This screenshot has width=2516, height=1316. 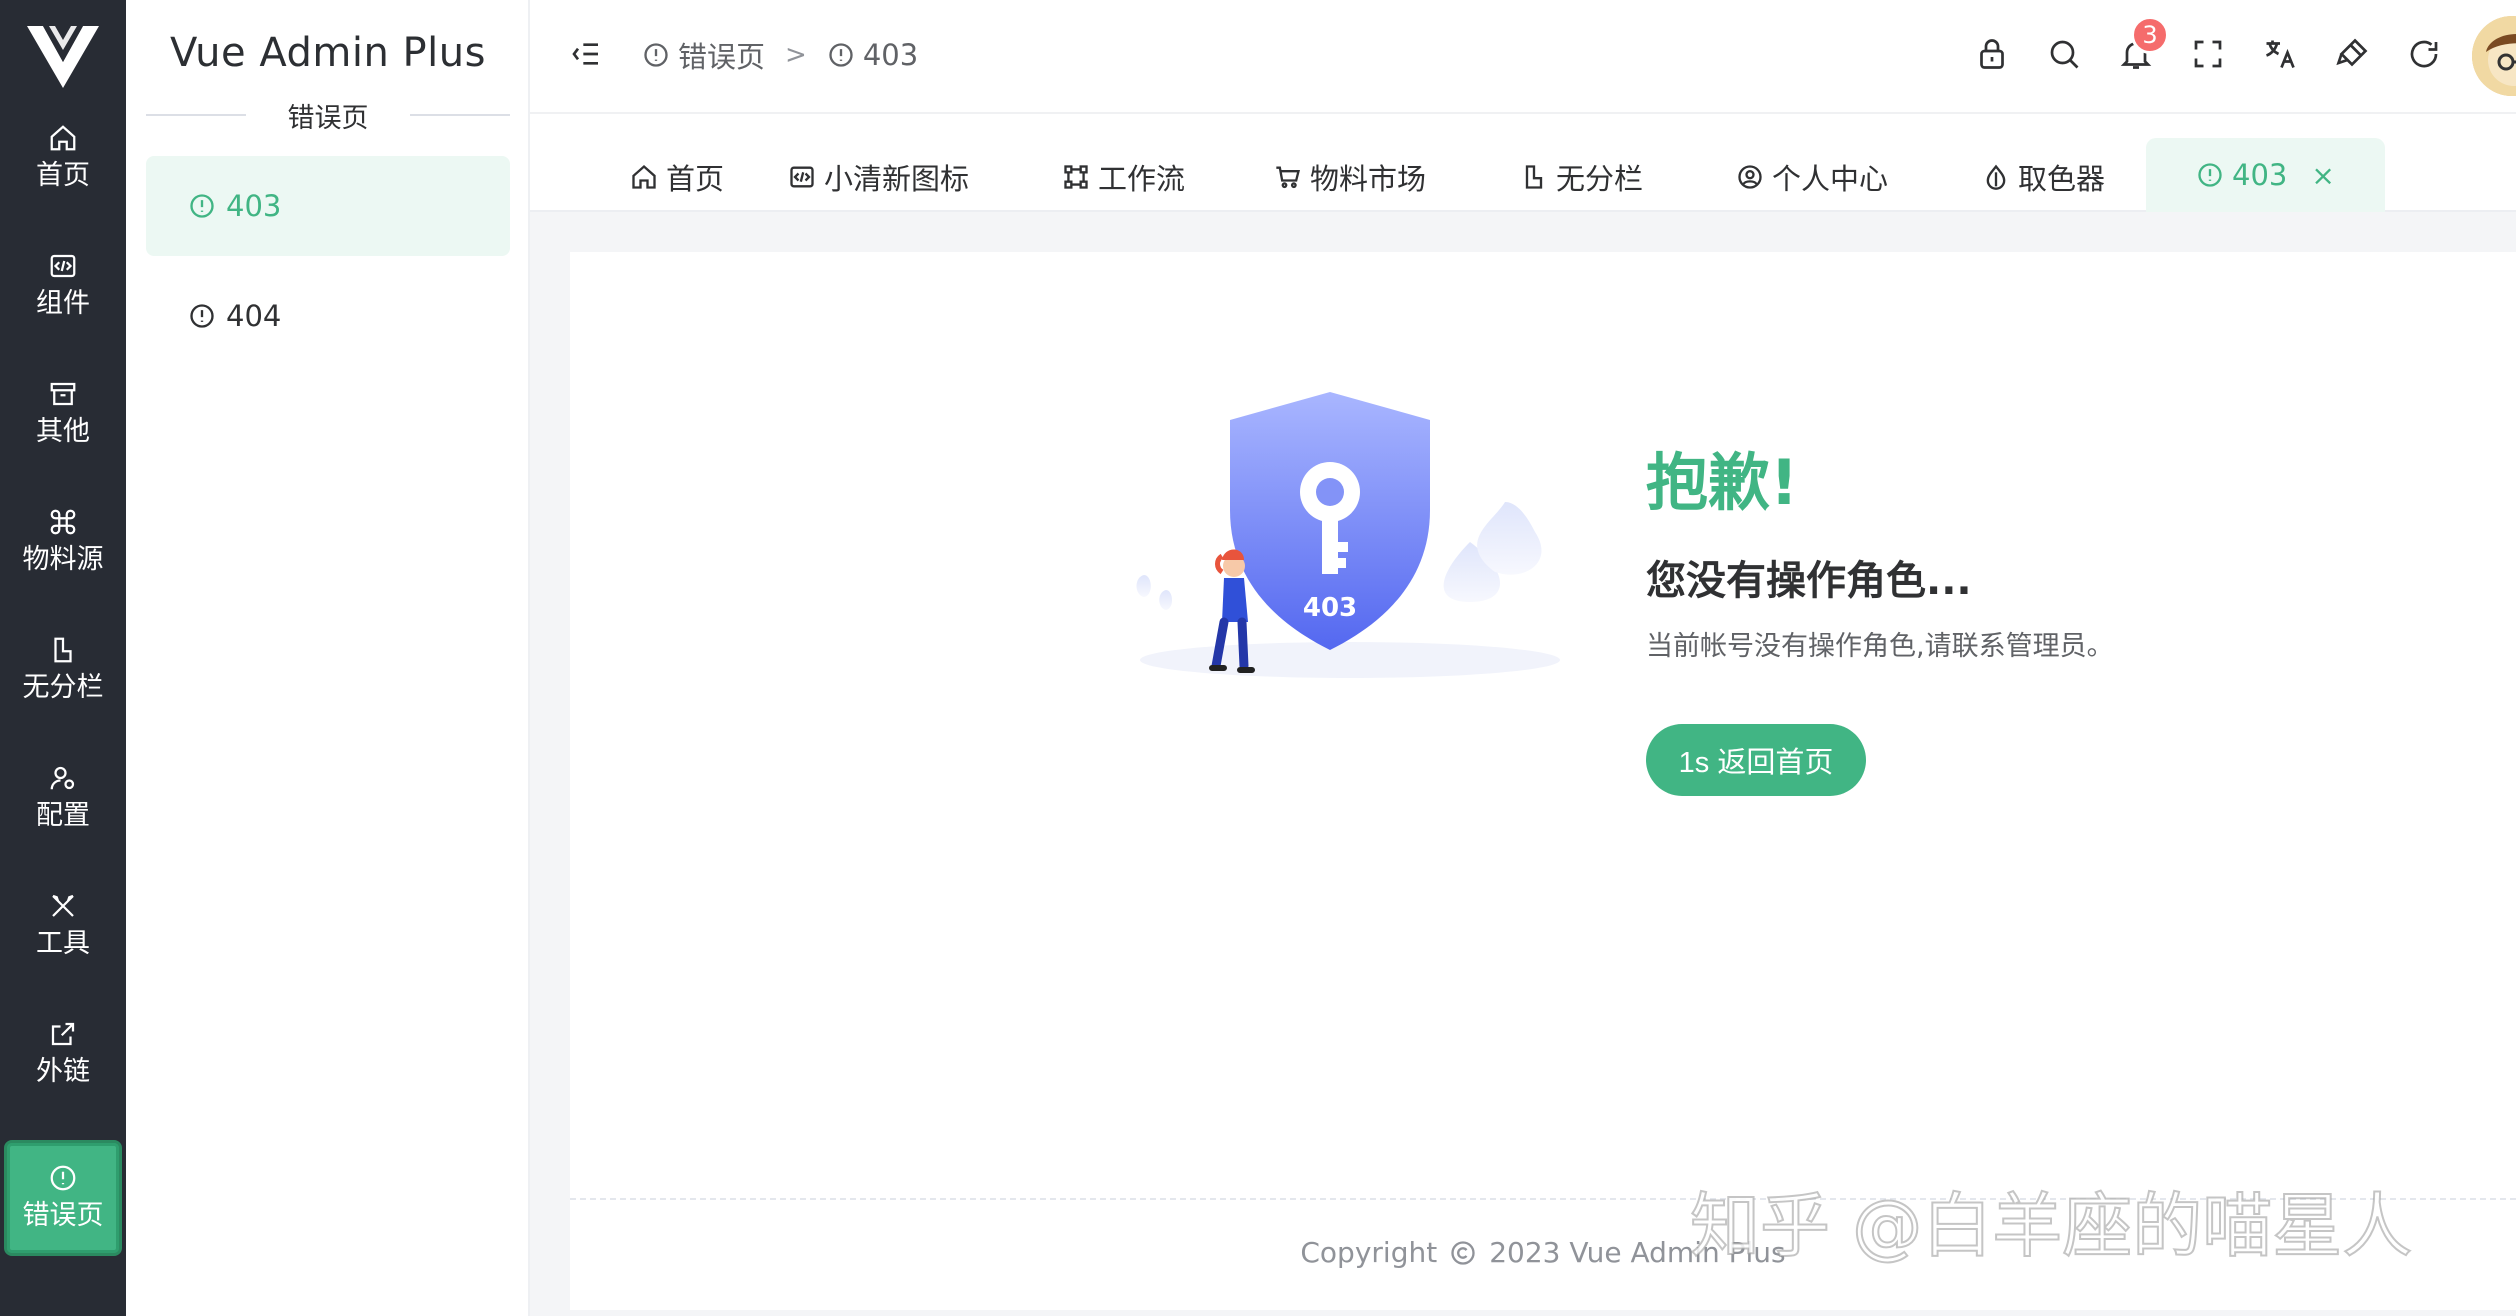 I want to click on external-link-icon, so click(x=63, y=1034).